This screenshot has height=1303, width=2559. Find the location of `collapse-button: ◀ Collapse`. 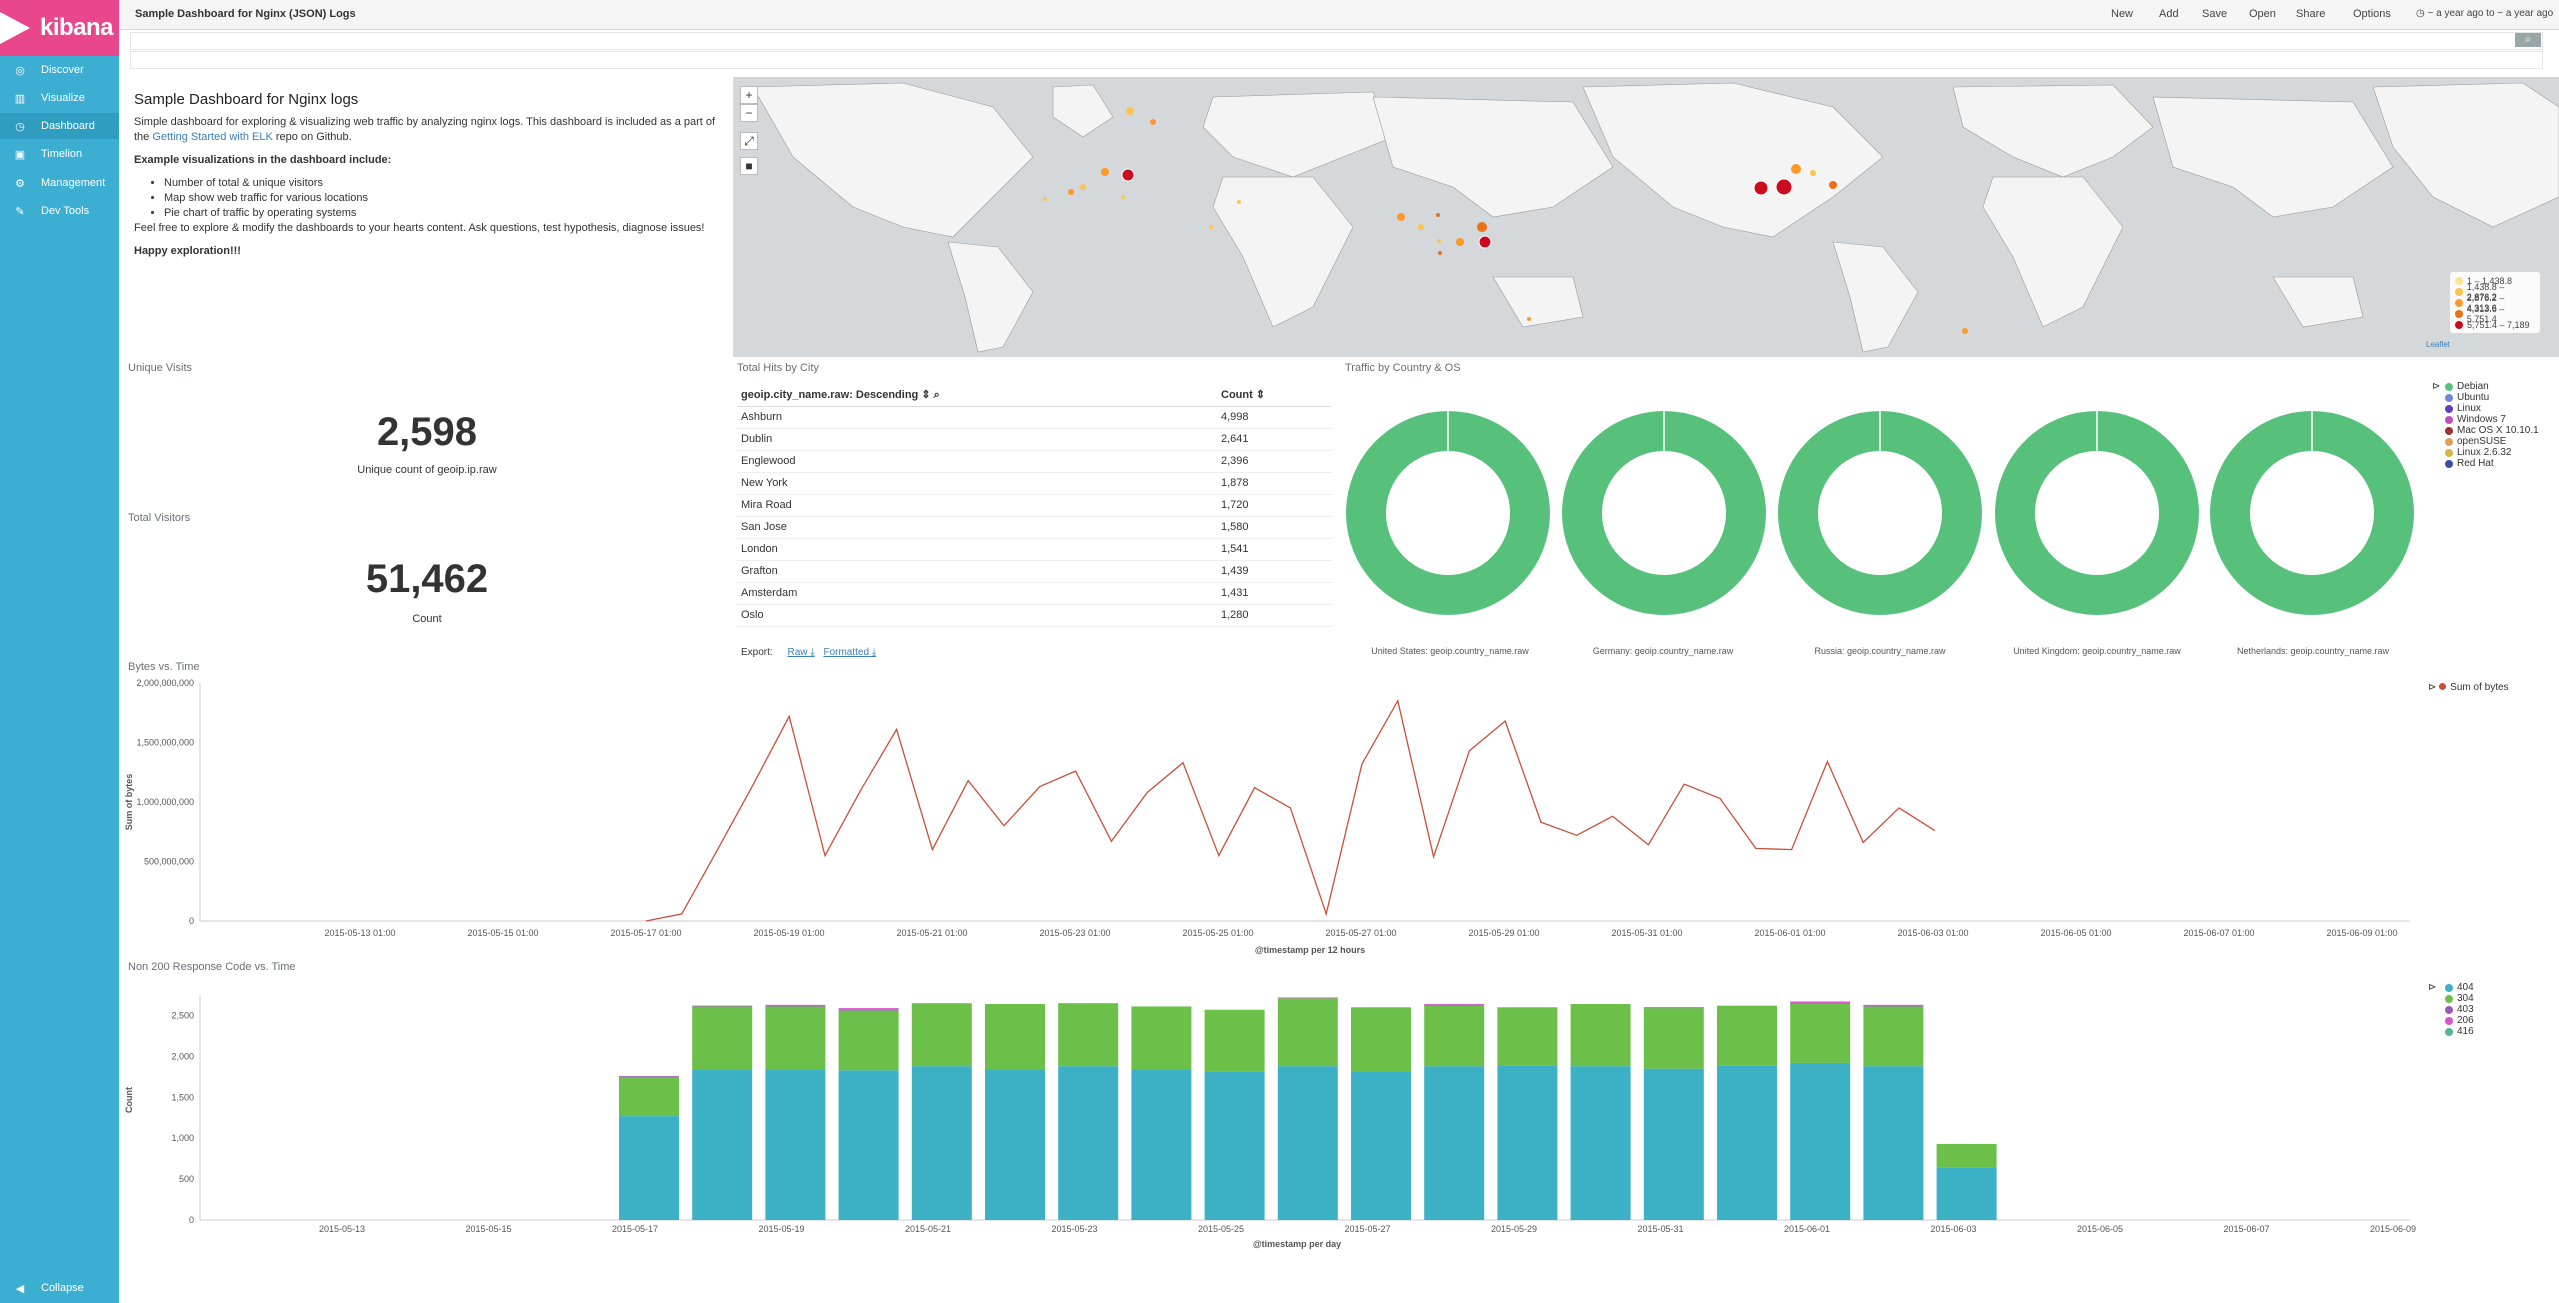

collapse-button: ◀ Collapse is located at coordinates (59, 1288).